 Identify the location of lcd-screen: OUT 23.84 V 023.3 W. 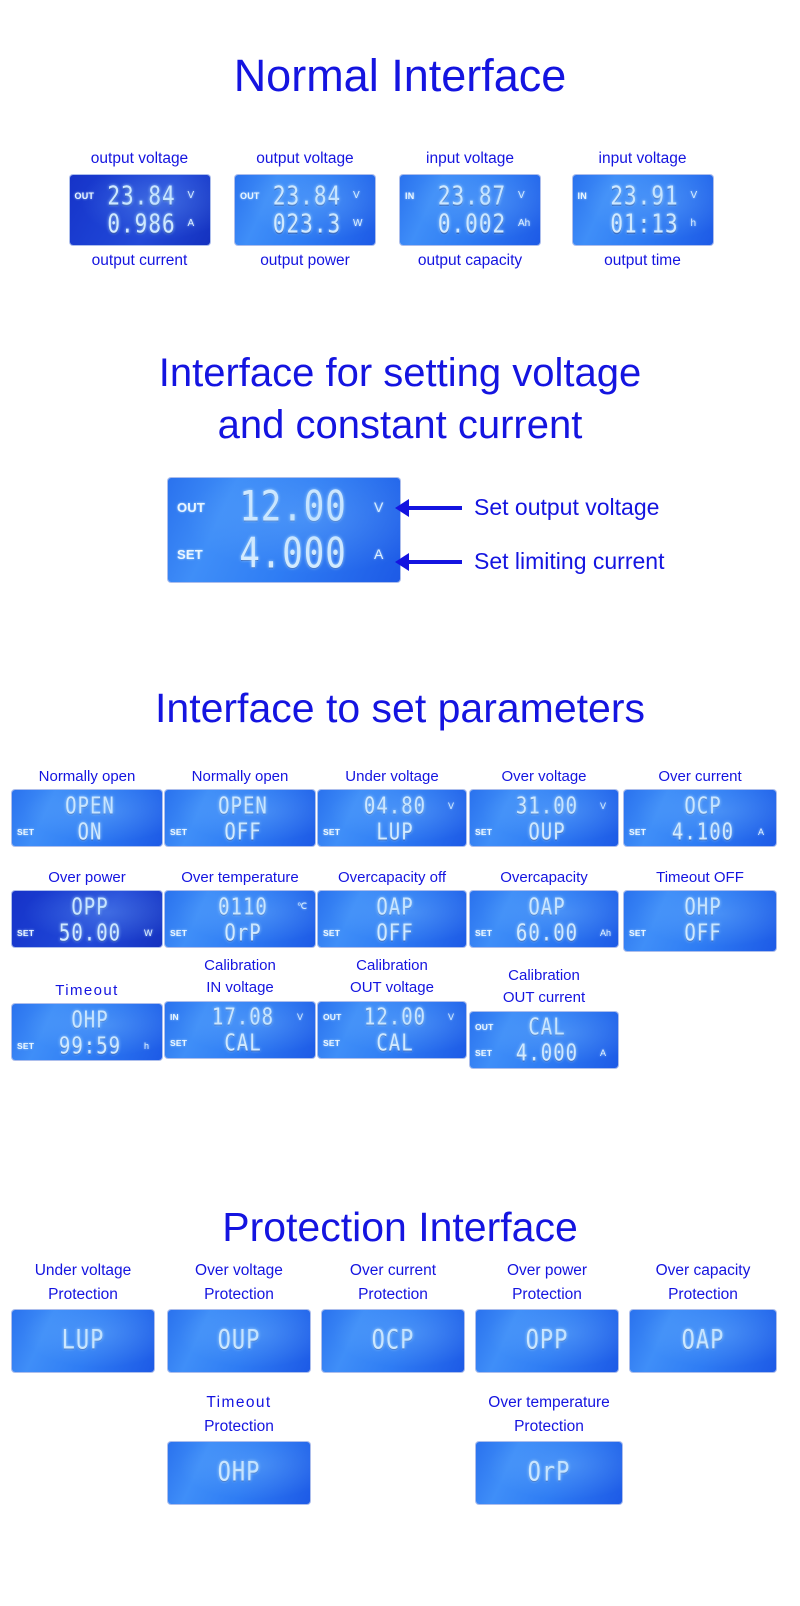
(305, 209).